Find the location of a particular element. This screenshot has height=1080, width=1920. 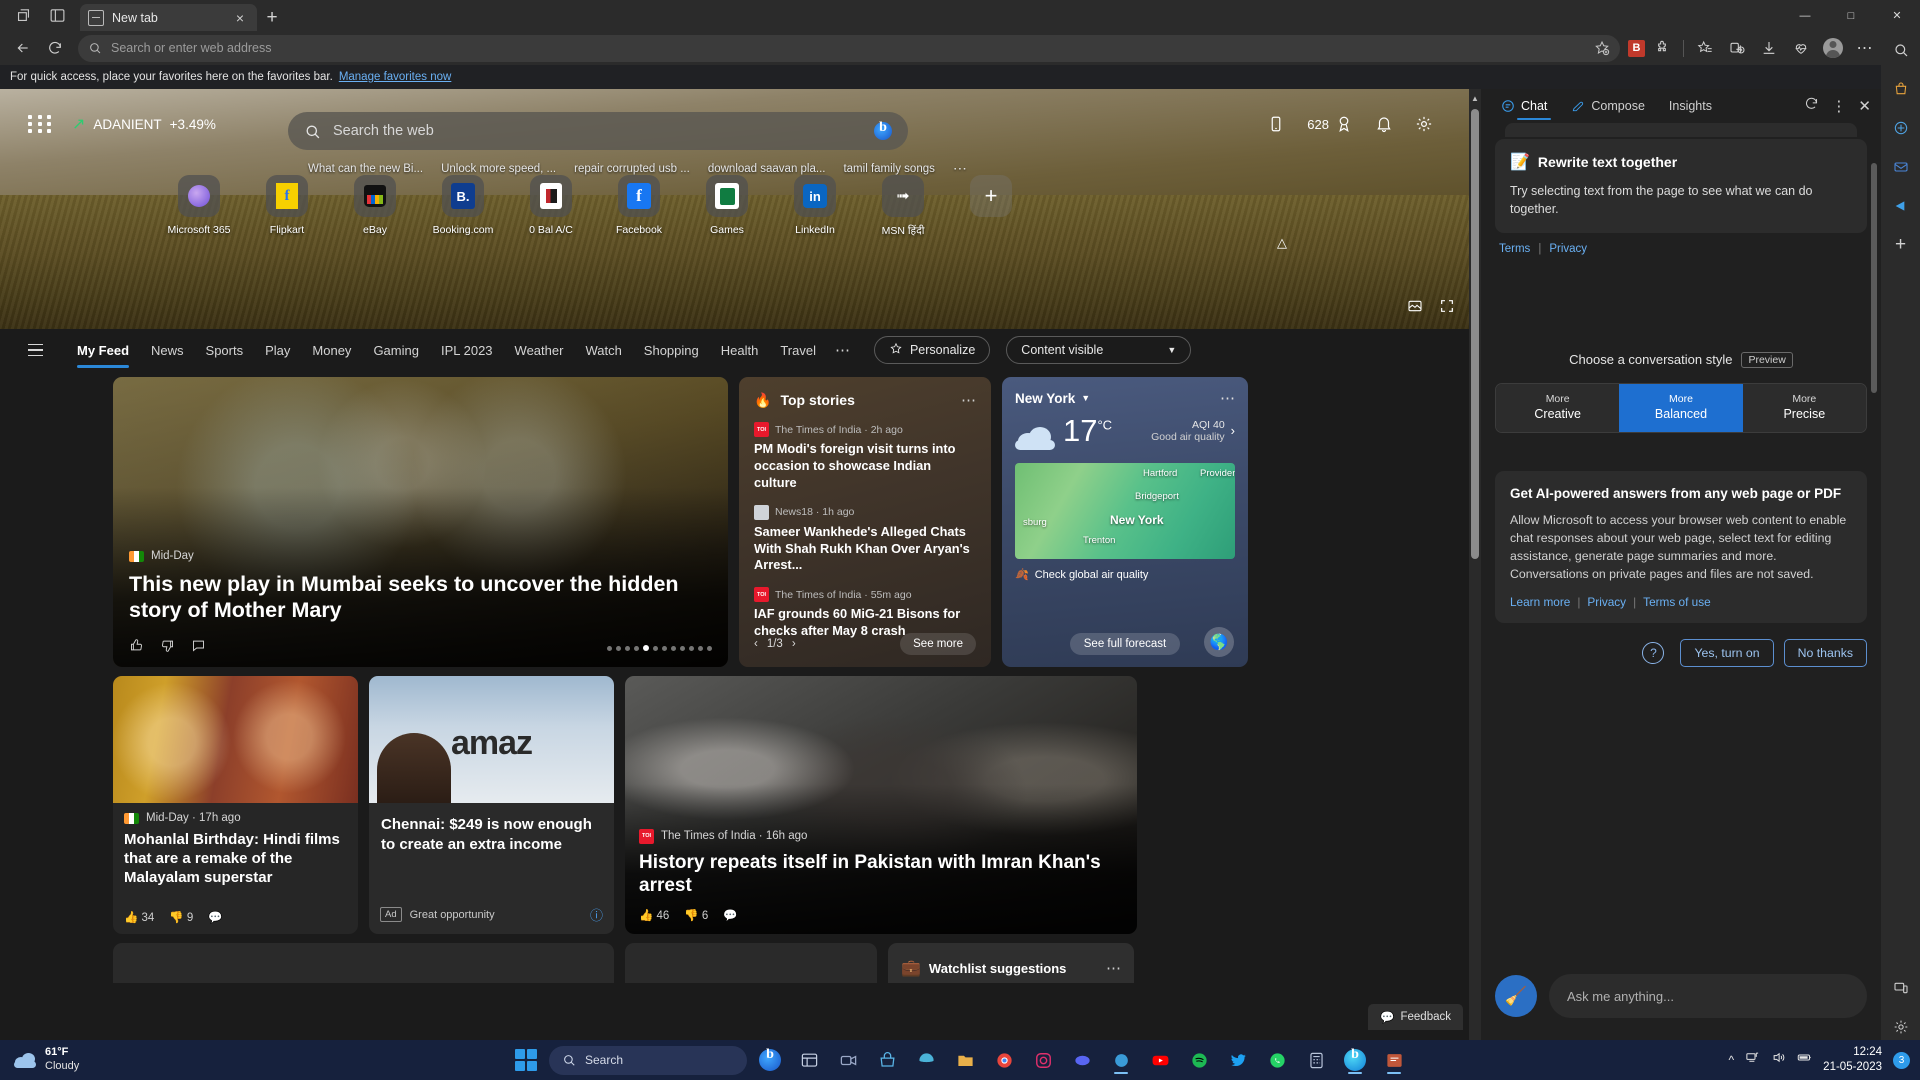

decline-button: No thanks is located at coordinates (1825, 652).